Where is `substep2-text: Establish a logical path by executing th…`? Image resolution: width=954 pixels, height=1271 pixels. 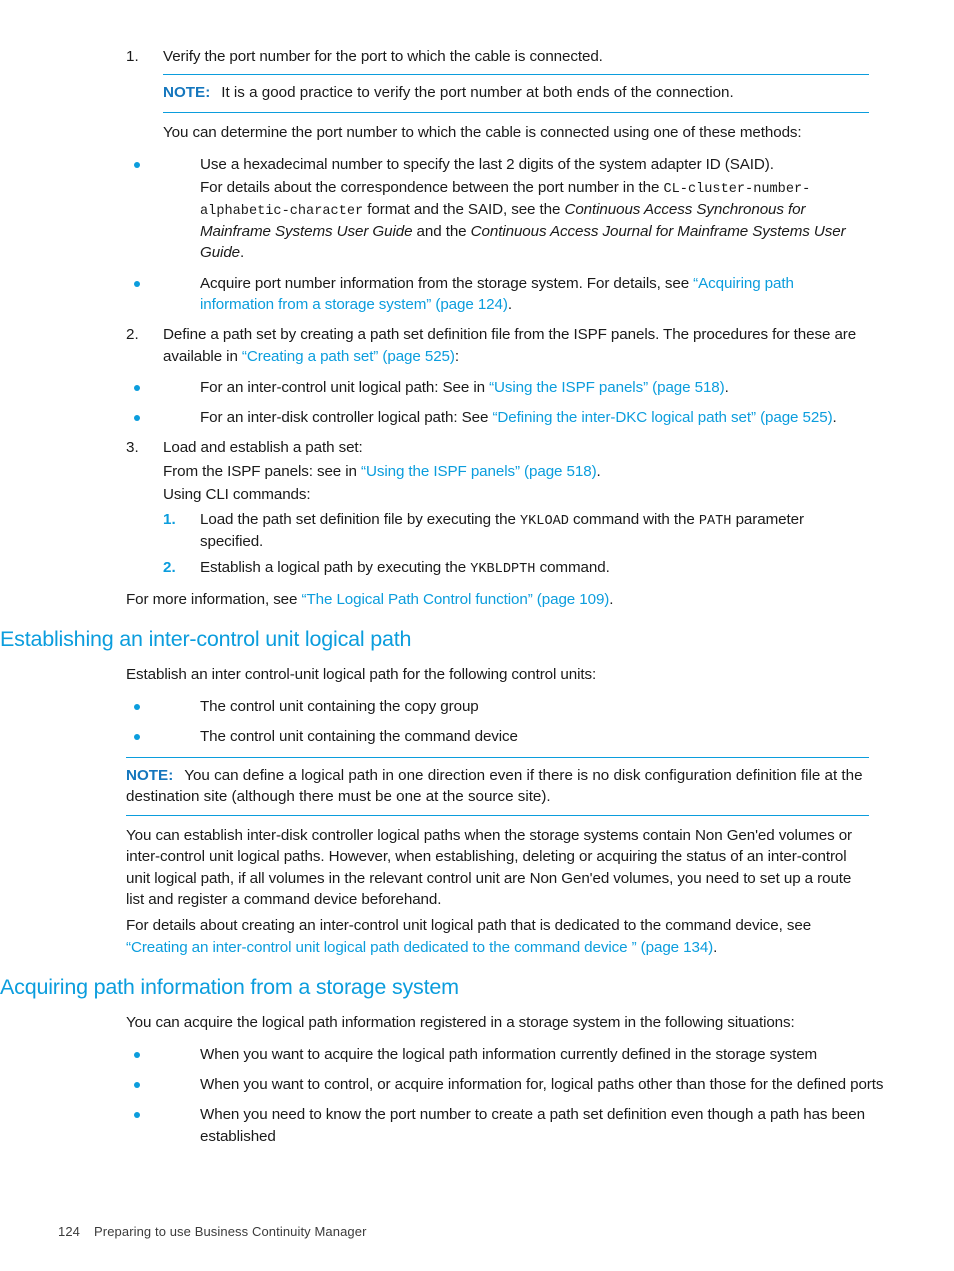
substep2-text: Establish a logical path by executing th… is located at coordinates (534, 568).